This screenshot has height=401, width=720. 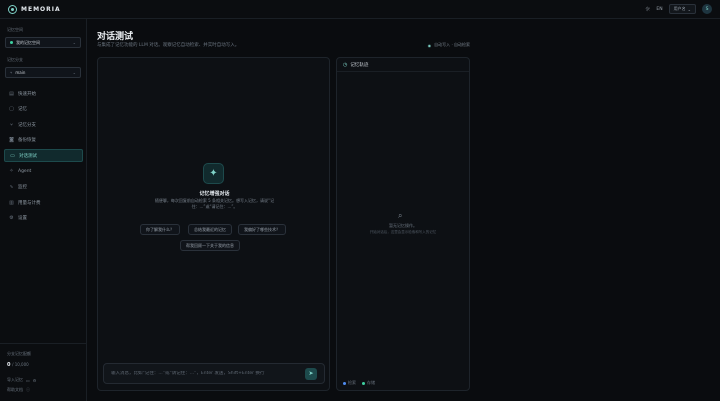 What do you see at coordinates (210, 245) in the screenshot?
I see `suggestion-chip: 帮我回顾一下关于我的信息` at bounding box center [210, 245].